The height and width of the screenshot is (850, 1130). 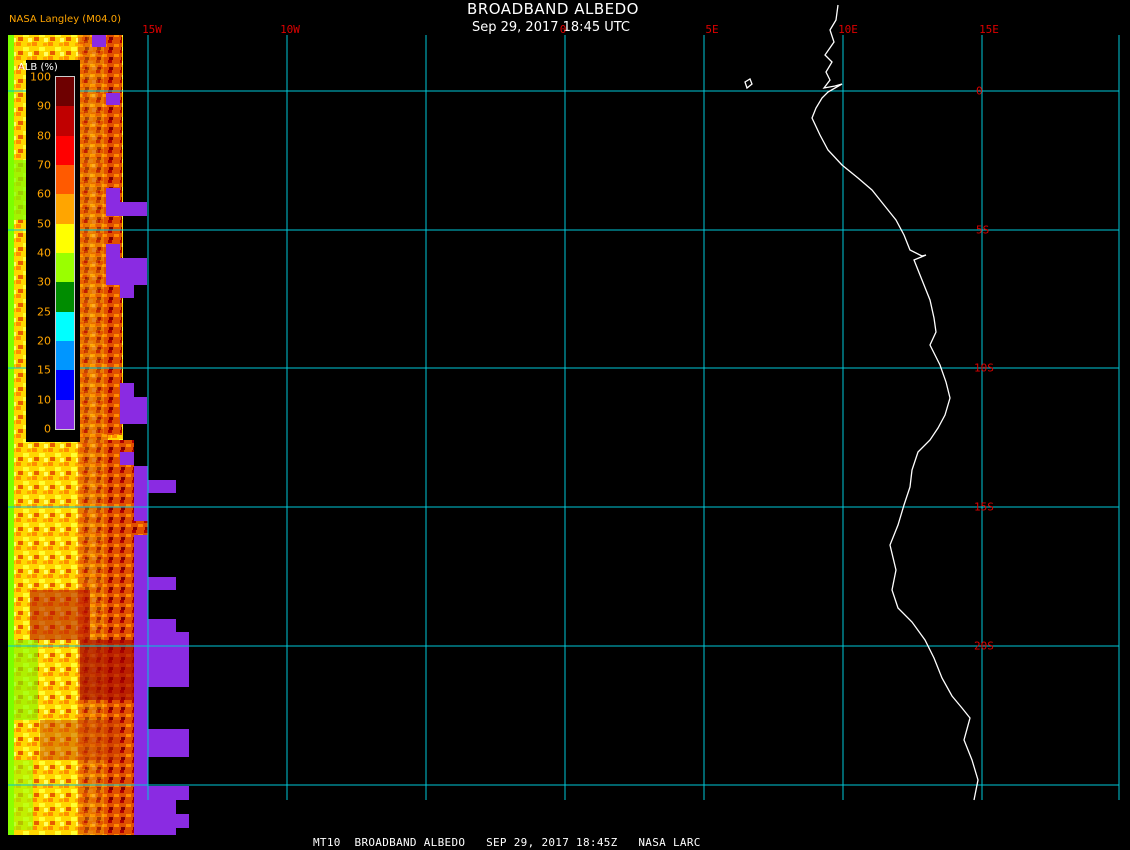 What do you see at coordinates (563, 29) in the screenshot?
I see `lon-label-0: 0` at bounding box center [563, 29].